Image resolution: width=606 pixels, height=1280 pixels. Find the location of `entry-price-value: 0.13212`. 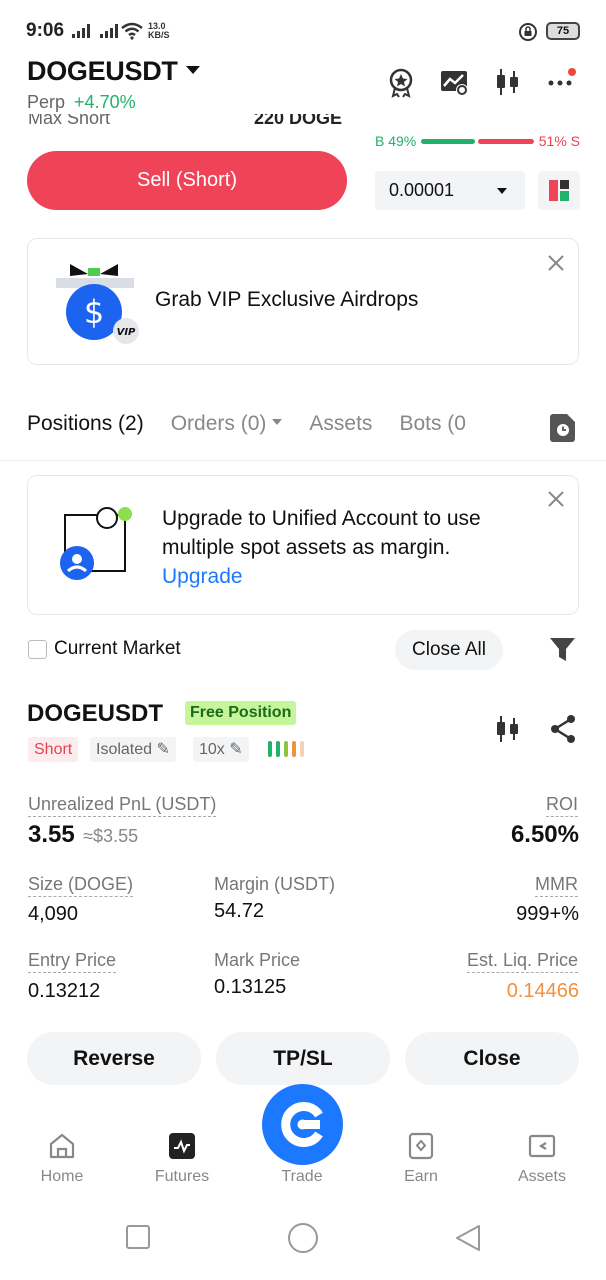

entry-price-value: 0.13212 is located at coordinates (64, 991).